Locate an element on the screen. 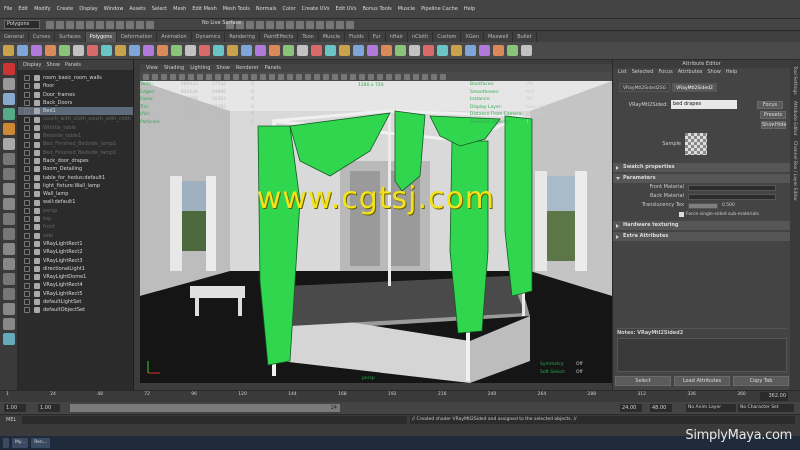 The height and width of the screenshot is (450, 800). outliner-item: VRayLightRect1 is located at coordinates (75, 244).